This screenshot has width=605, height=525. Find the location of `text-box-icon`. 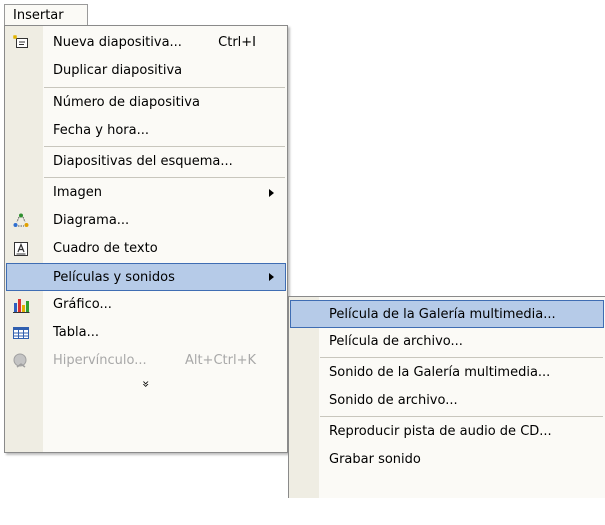

text-box-icon is located at coordinates (21, 249).